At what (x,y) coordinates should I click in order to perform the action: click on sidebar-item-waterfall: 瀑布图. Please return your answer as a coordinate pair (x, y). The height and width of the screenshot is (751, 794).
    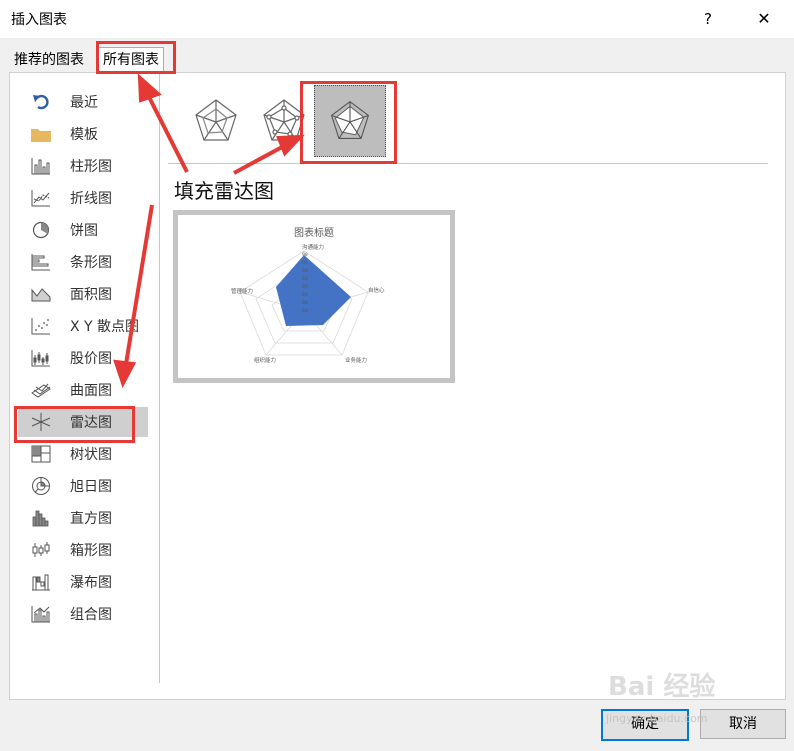
    Looking at the image, I should click on (83, 582).